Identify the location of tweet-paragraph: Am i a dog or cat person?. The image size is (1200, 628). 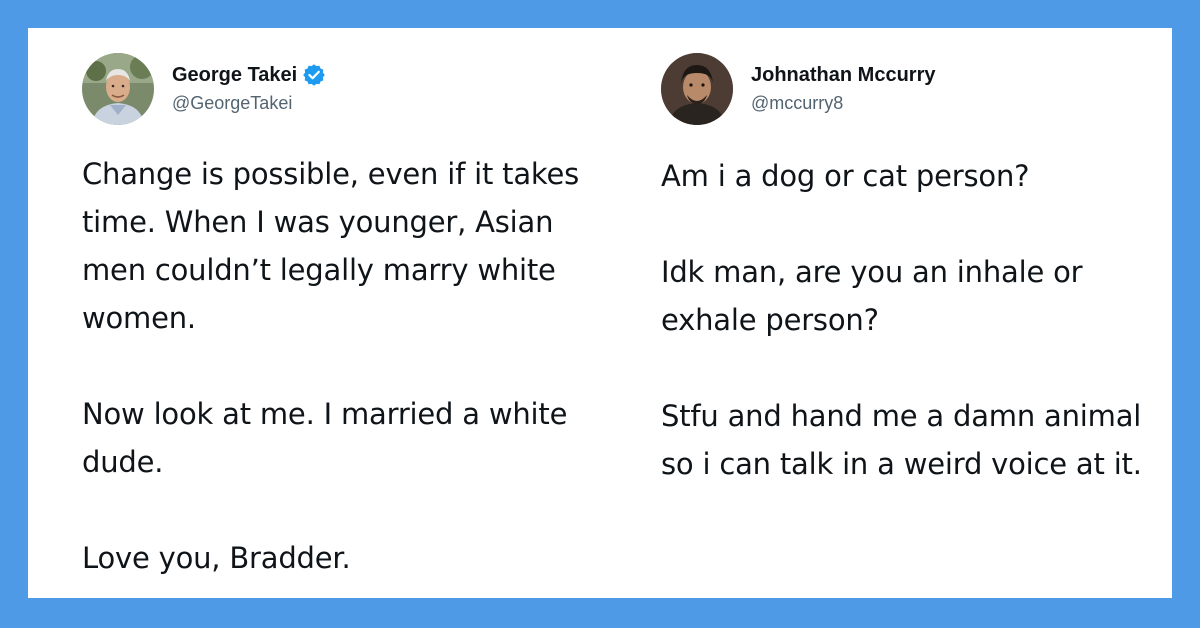
(845, 176).